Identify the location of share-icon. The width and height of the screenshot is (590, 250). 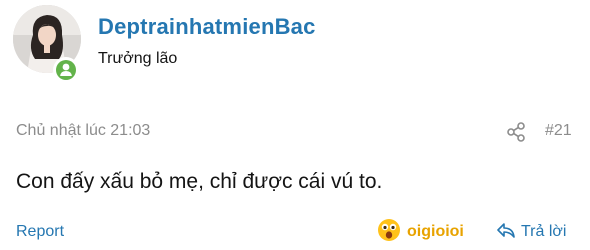
(516, 132).